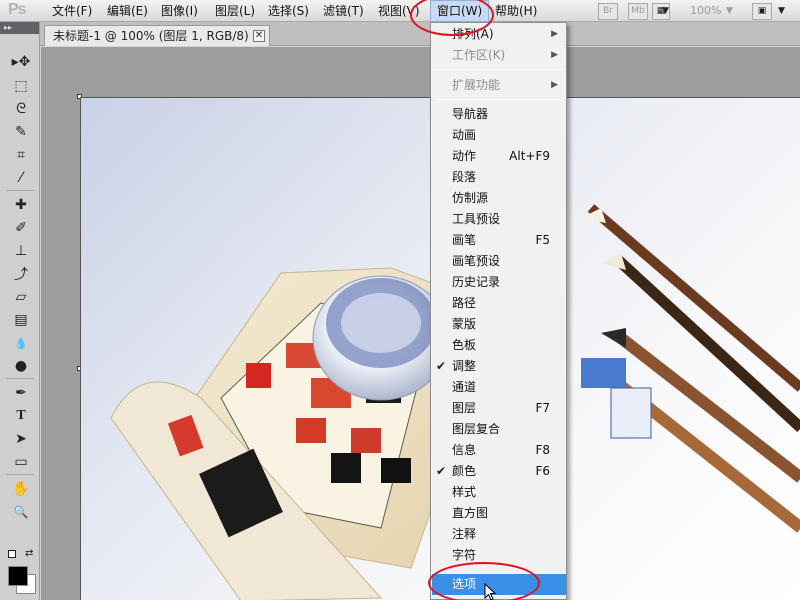  I want to click on photoshop-logo: Ps, so click(17, 9).